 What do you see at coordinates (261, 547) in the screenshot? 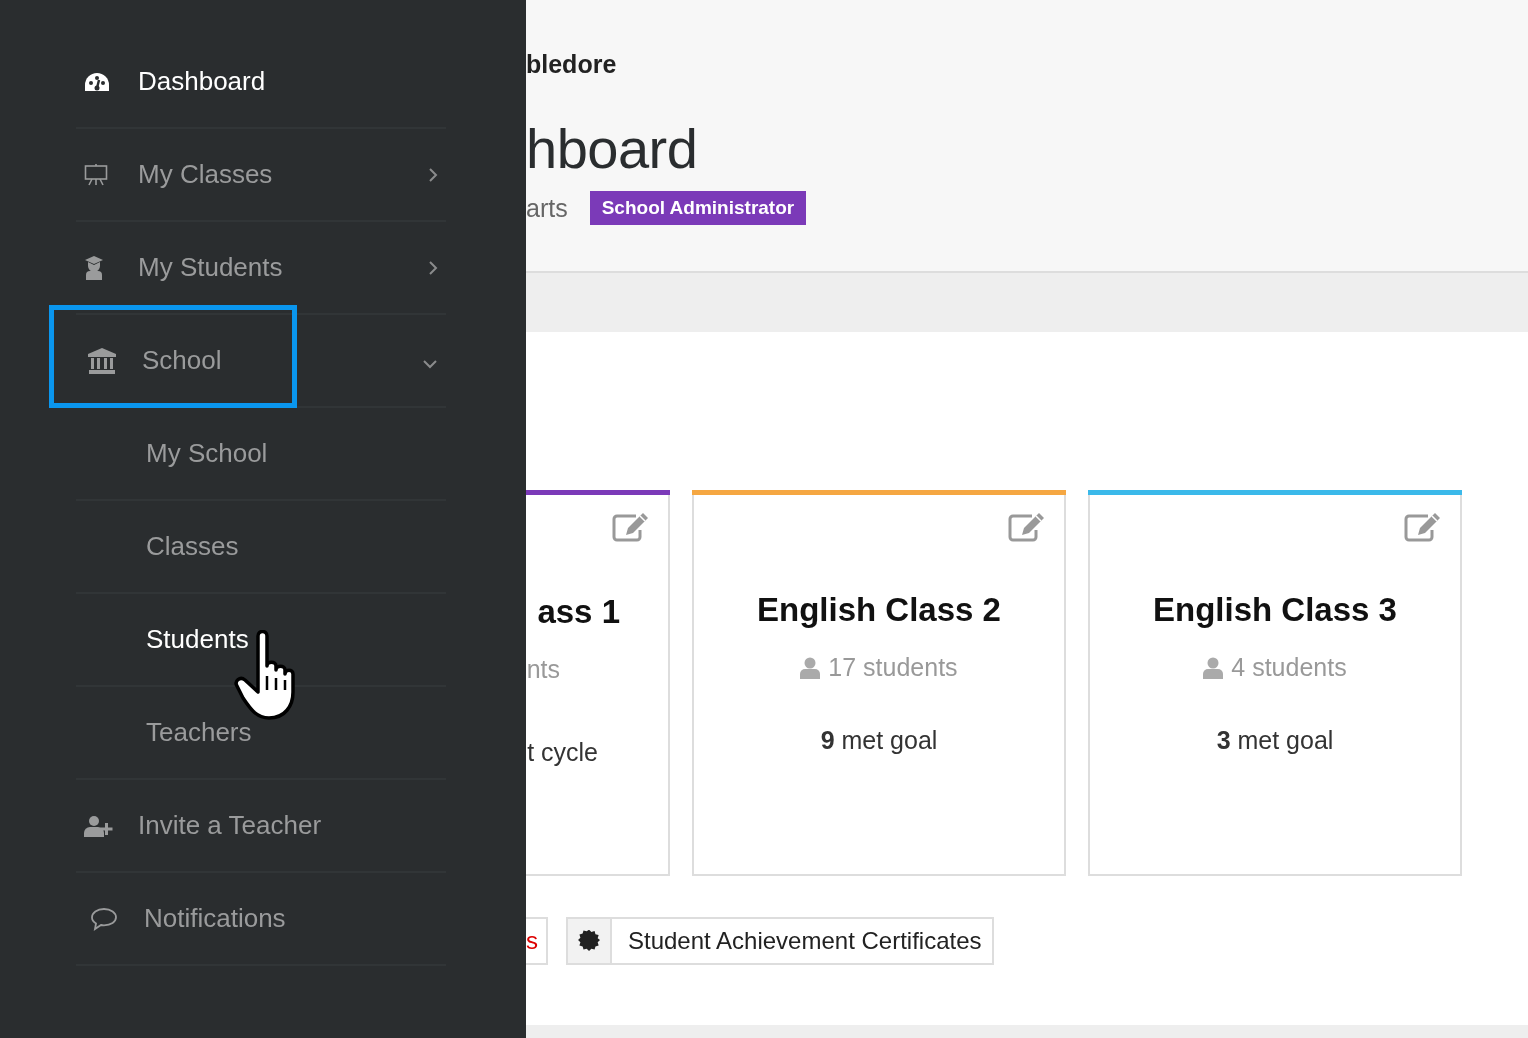
I see `submenu-link: Classes` at bounding box center [261, 547].